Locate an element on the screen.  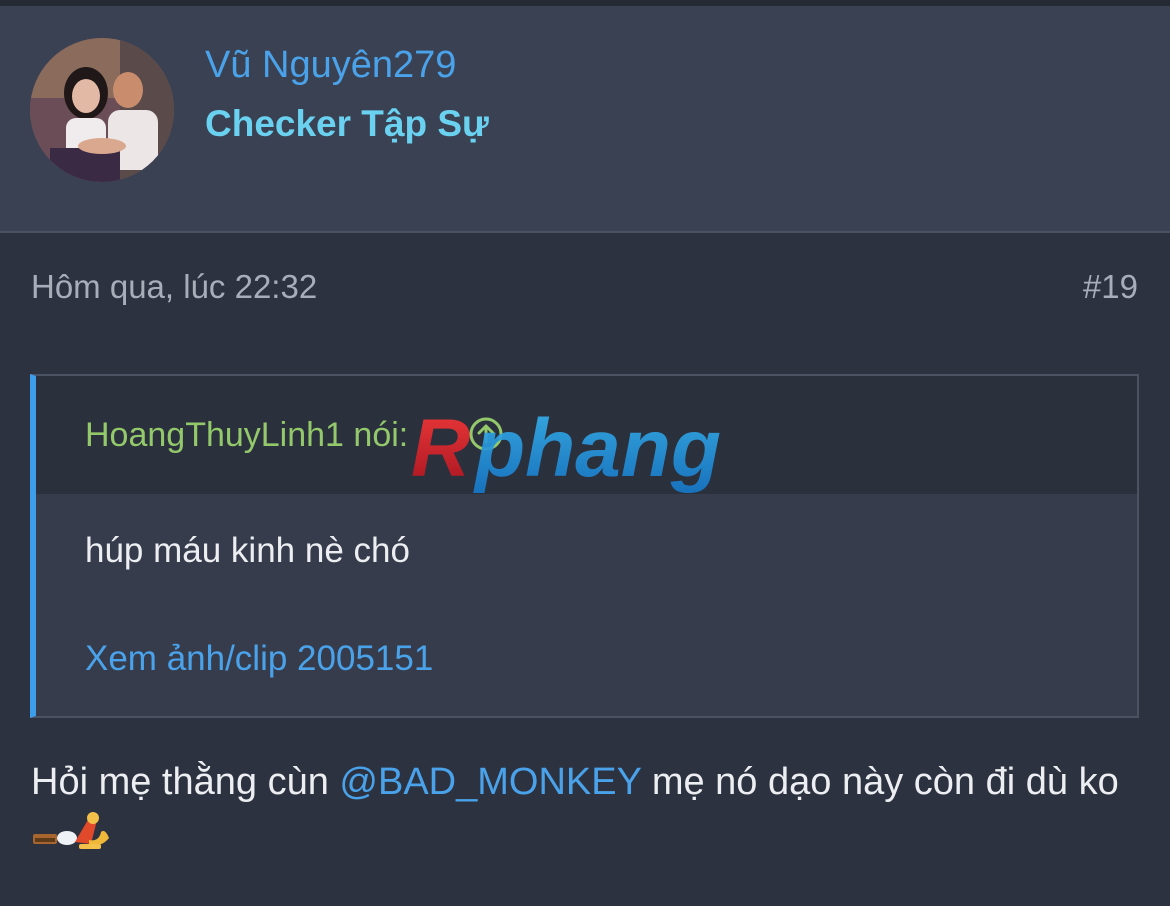
quote-said-label: nói: is located at coordinates (381, 435).